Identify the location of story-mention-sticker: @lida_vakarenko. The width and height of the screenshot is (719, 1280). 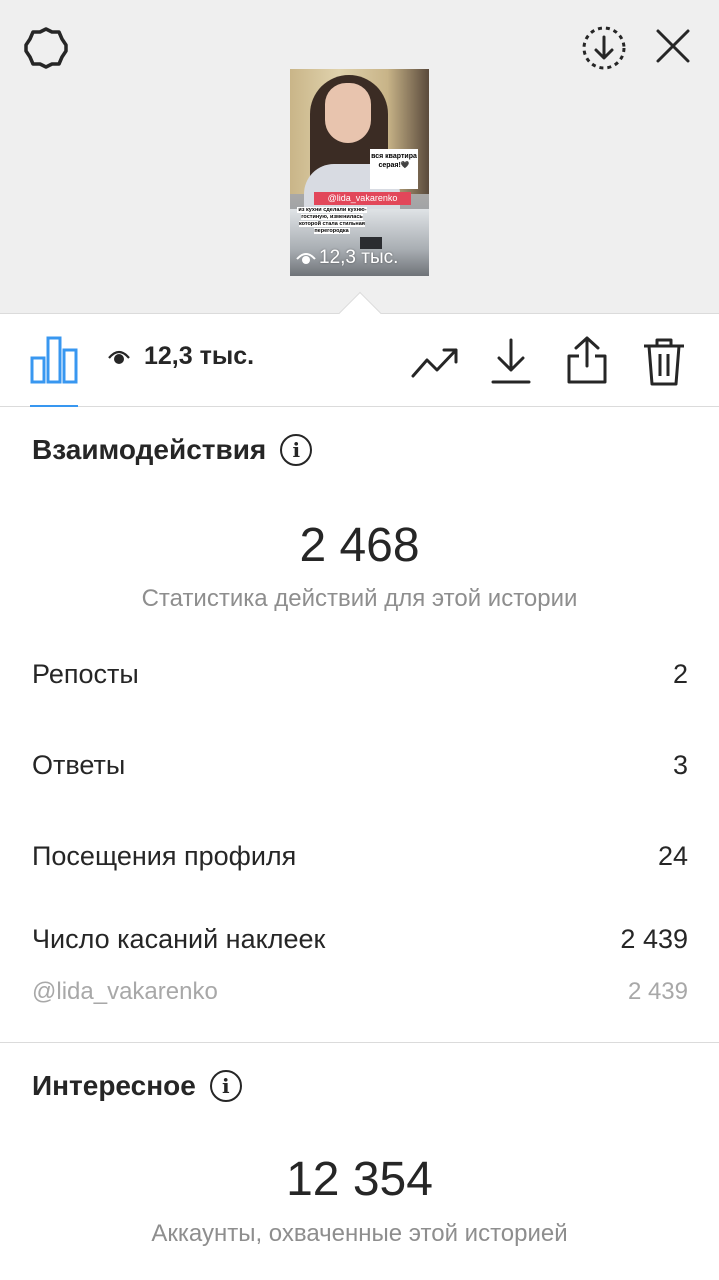
(362, 198).